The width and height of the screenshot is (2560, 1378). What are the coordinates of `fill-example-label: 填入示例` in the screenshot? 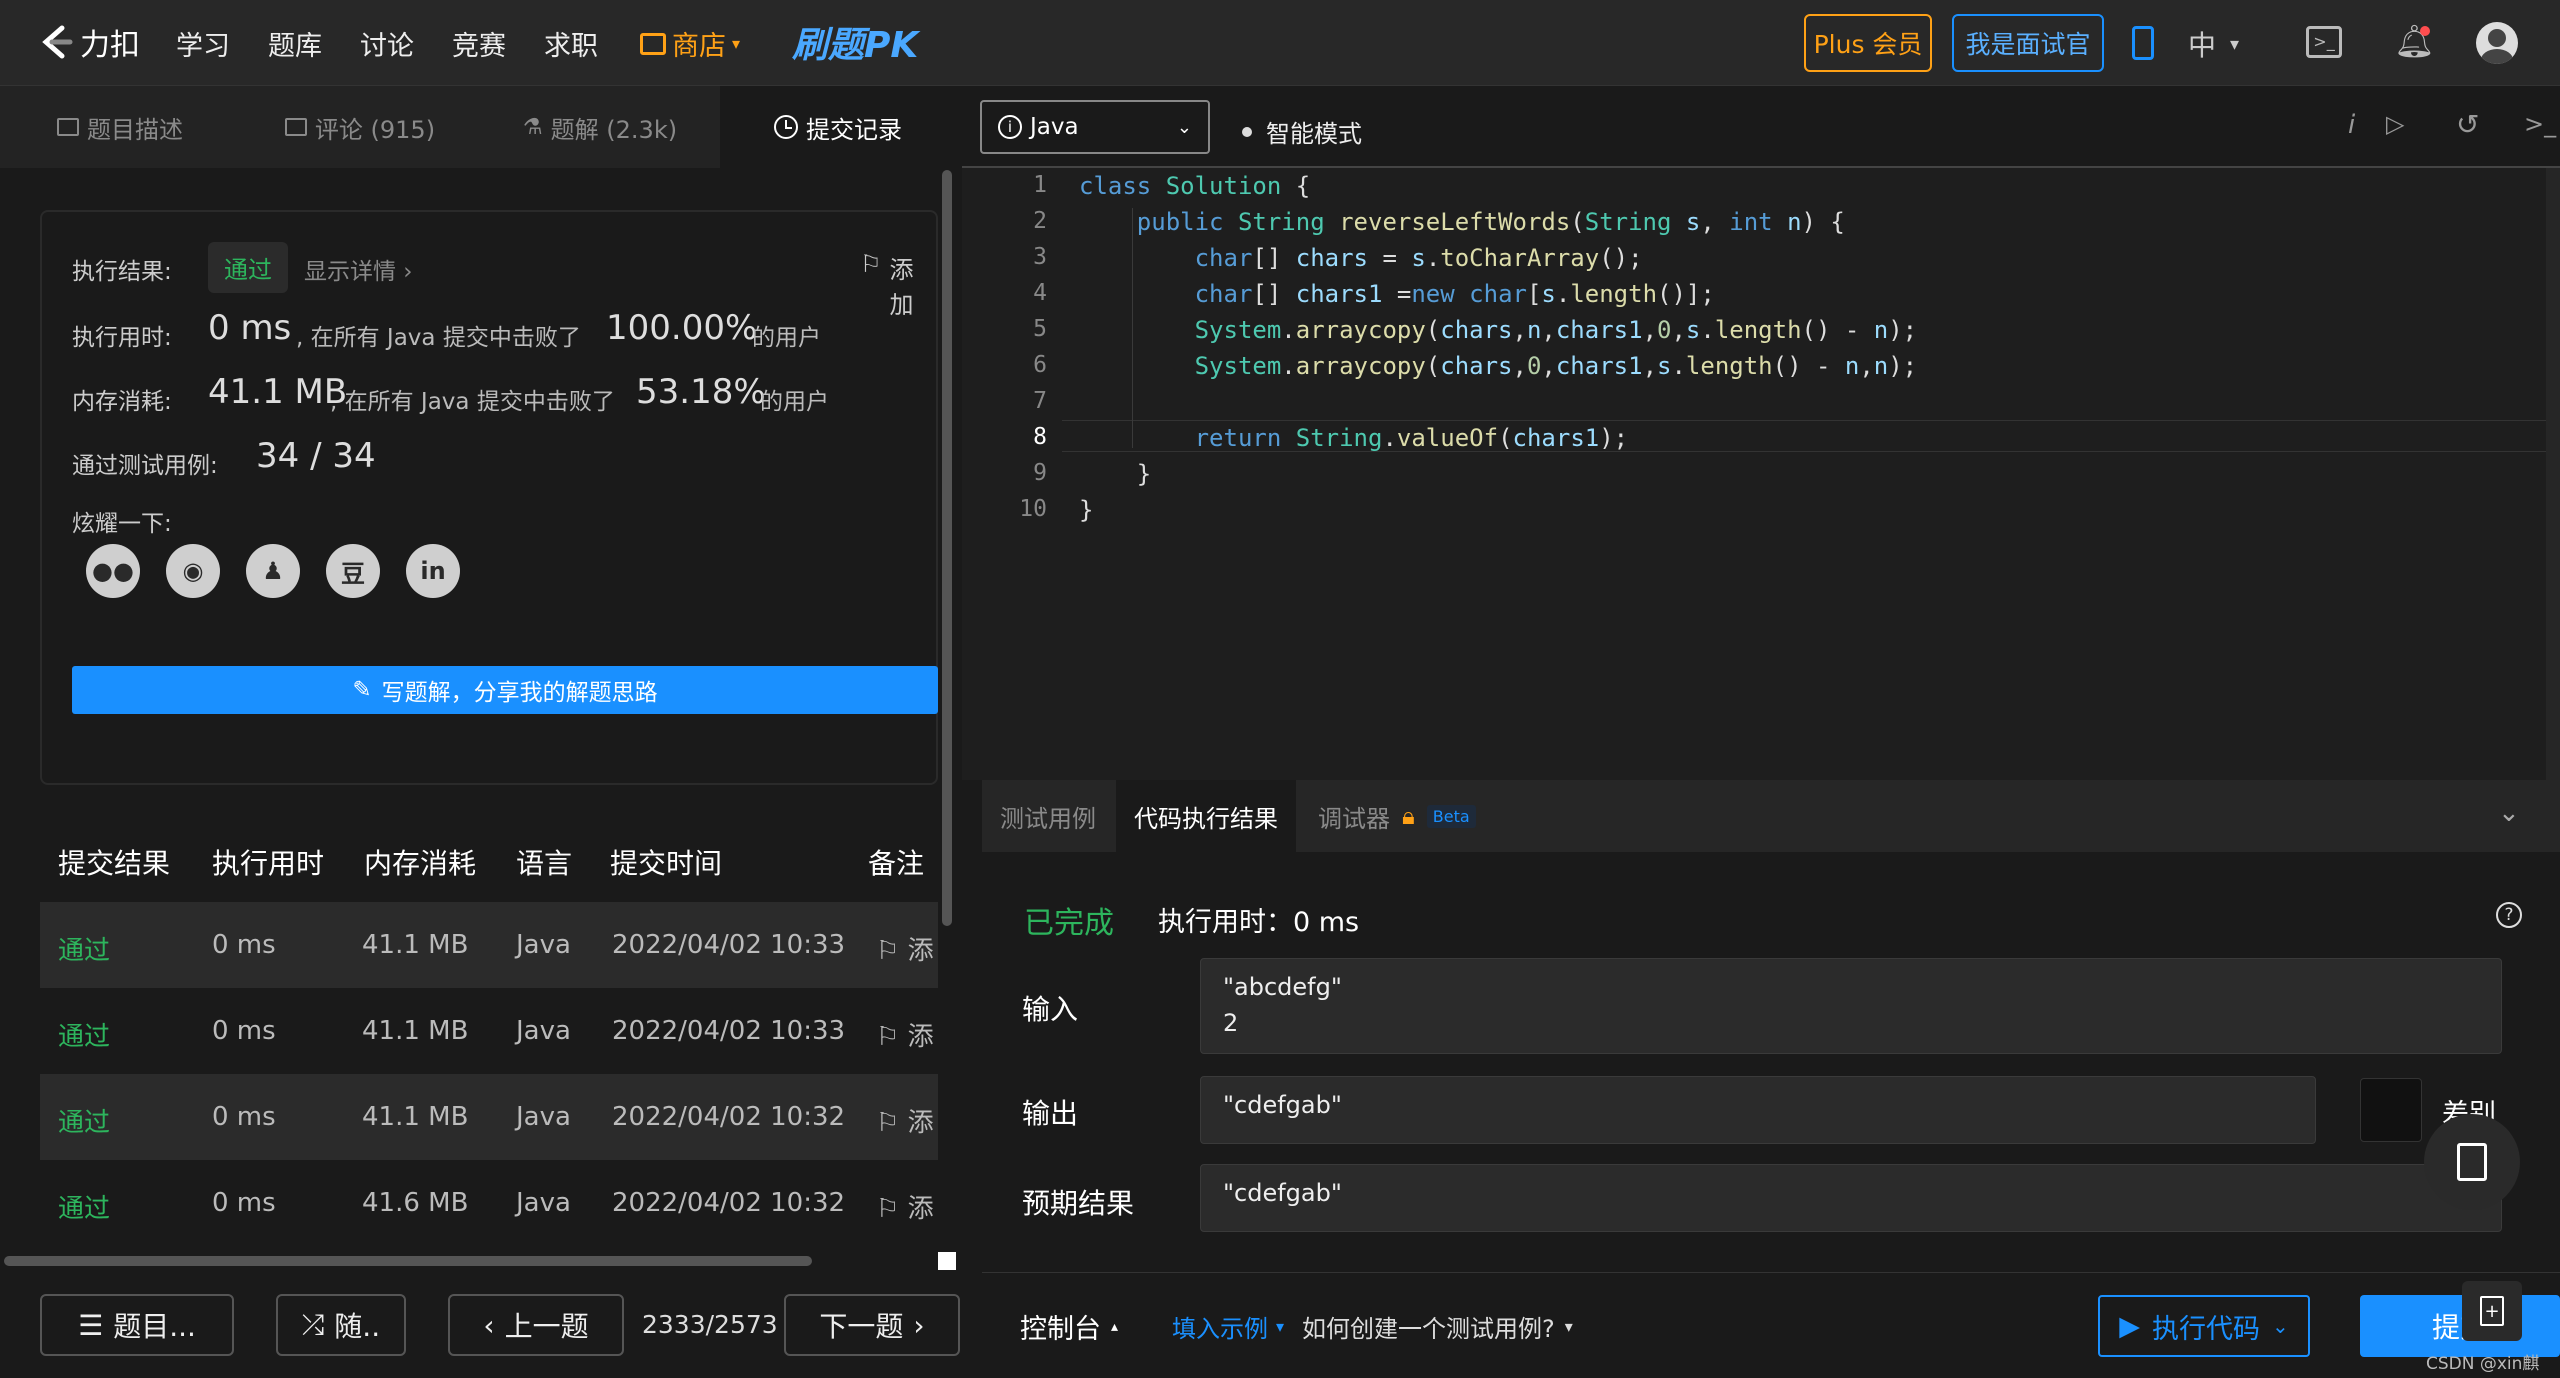 It's located at (1220, 1329).